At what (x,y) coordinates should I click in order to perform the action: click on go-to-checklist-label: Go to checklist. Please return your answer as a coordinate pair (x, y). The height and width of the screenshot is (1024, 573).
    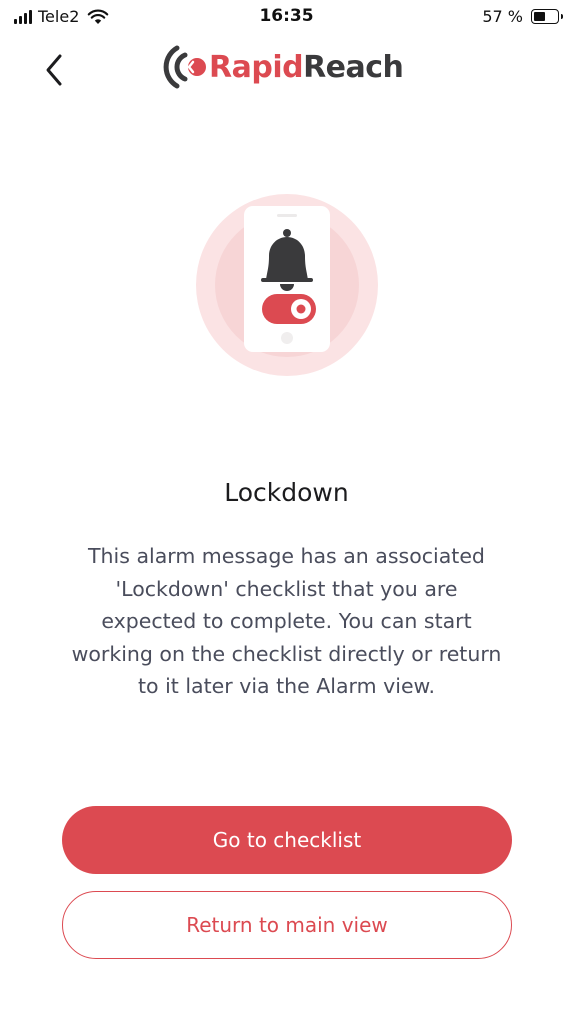
    Looking at the image, I should click on (287, 840).